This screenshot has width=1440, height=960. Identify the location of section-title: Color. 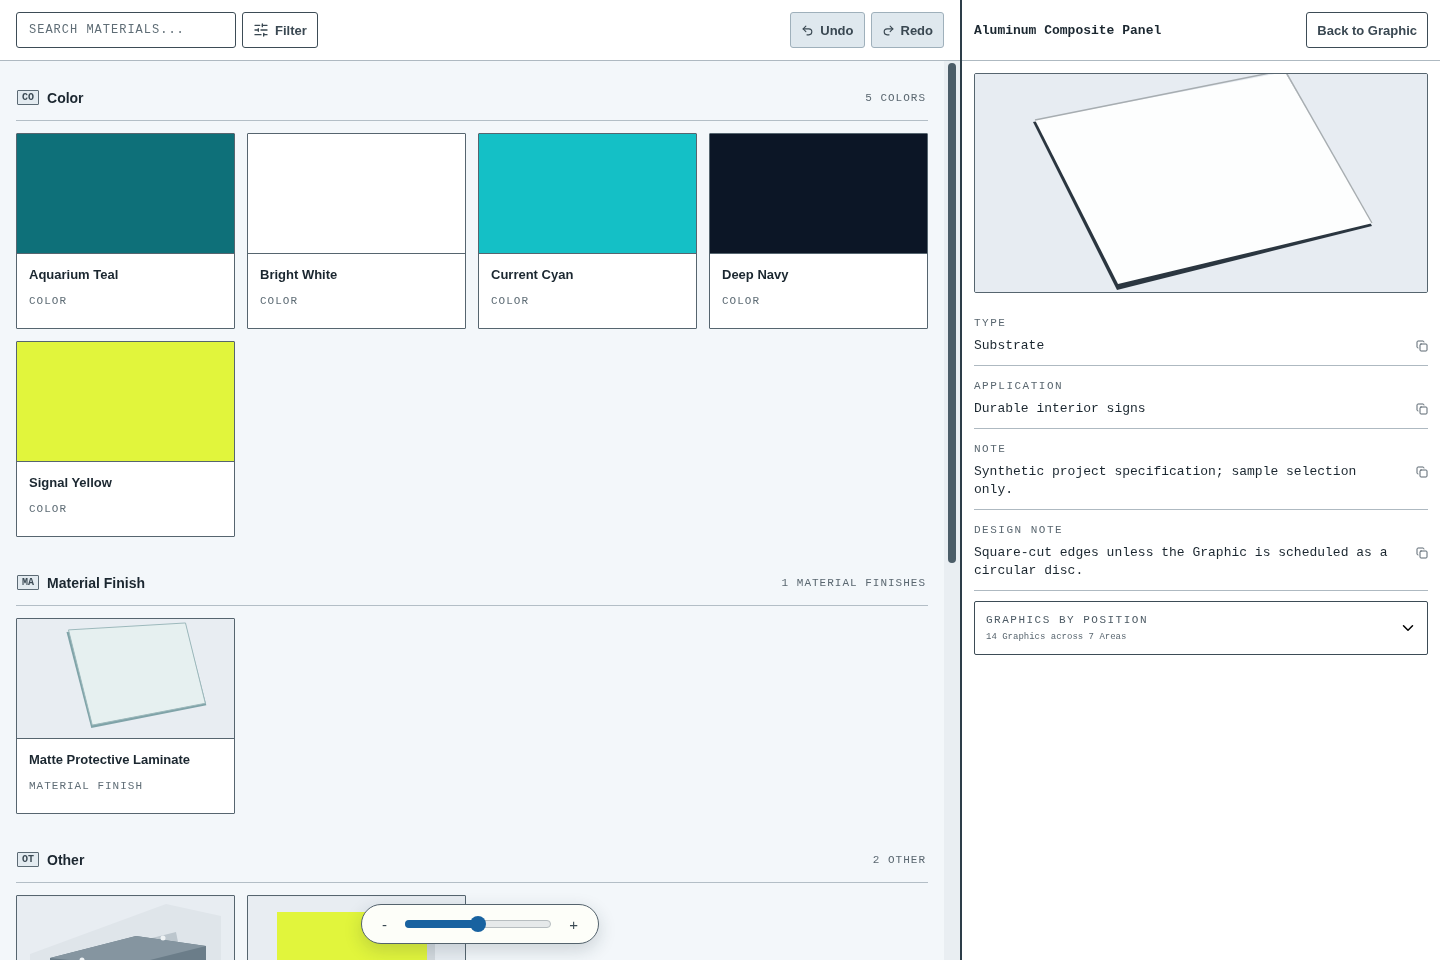
(65, 97).